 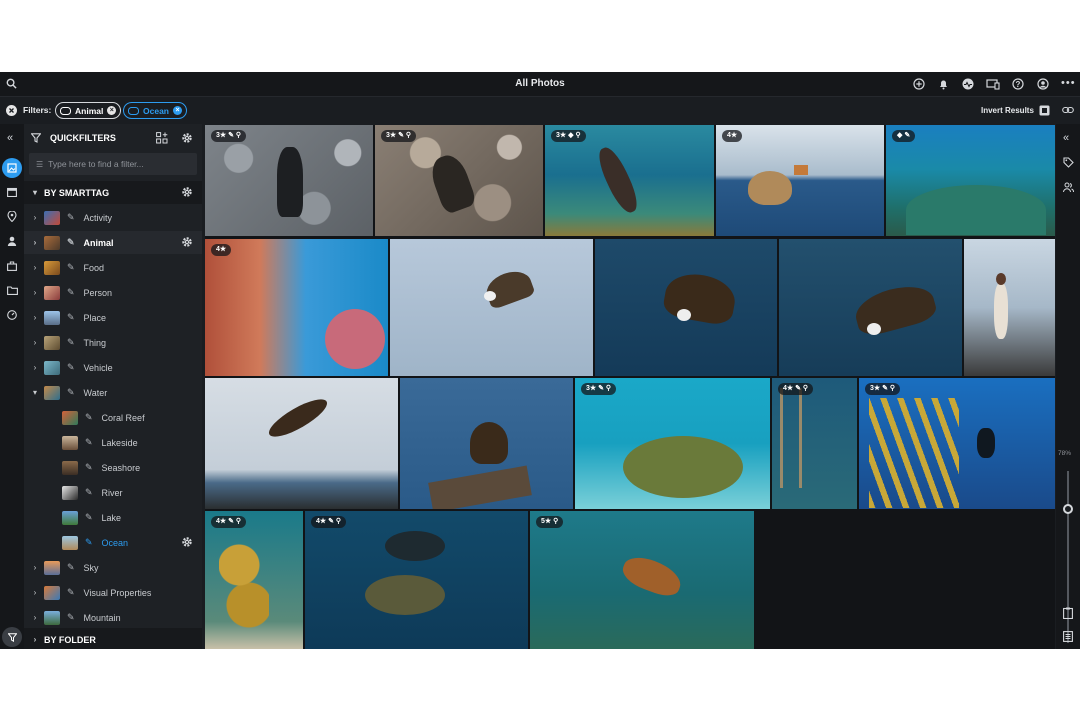 What do you see at coordinates (12, 192) in the screenshot?
I see `calendar-icon` at bounding box center [12, 192].